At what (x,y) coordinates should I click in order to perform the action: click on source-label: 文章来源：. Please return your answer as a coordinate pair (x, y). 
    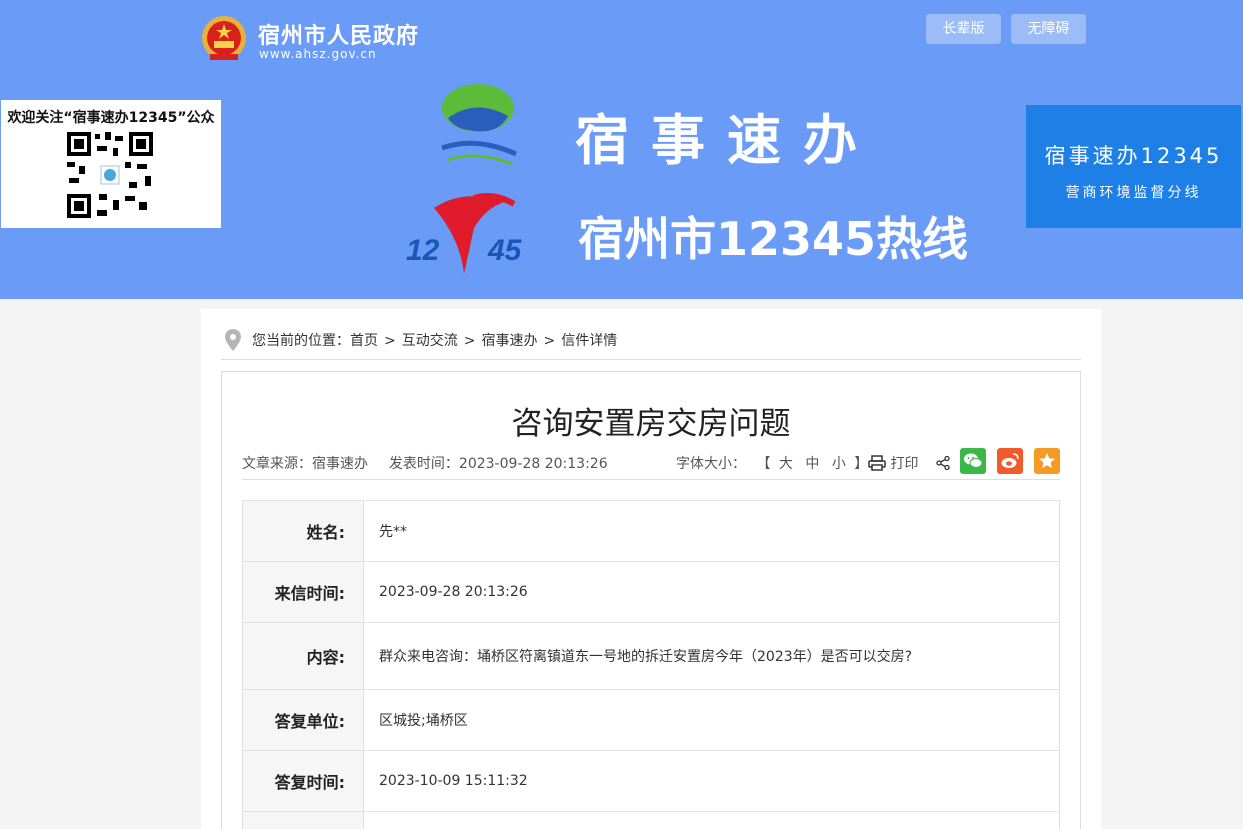
    Looking at the image, I should click on (277, 464).